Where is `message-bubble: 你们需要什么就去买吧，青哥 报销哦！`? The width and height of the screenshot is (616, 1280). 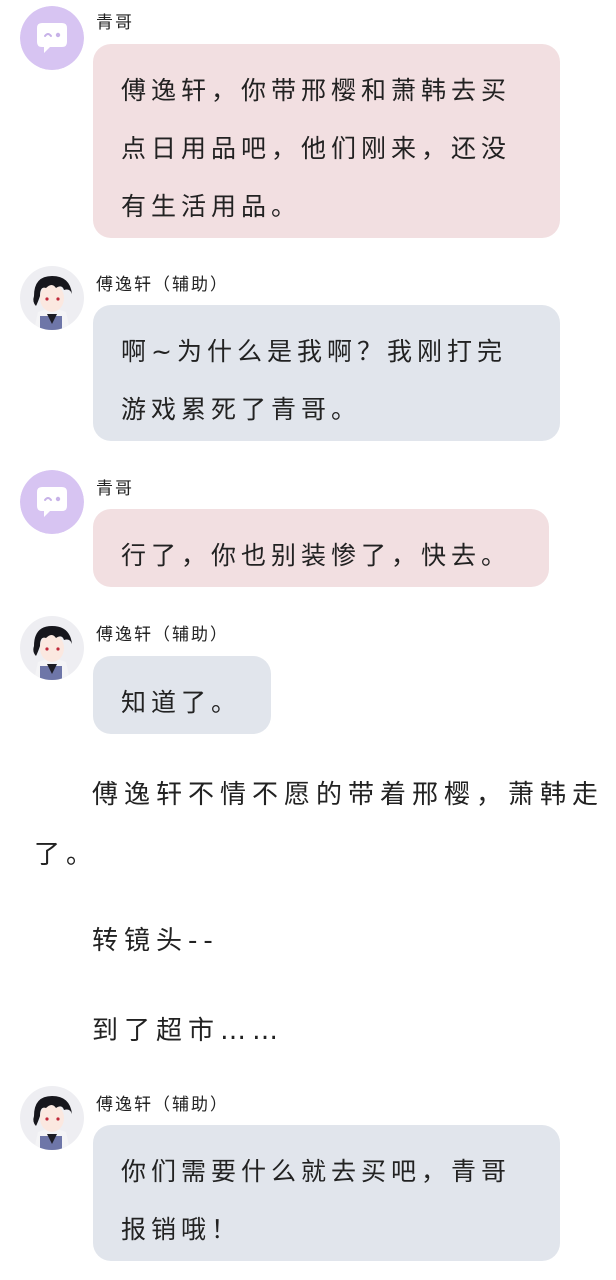 message-bubble: 你们需要什么就去买吧，青哥 报销哦！ is located at coordinates (326, 1193).